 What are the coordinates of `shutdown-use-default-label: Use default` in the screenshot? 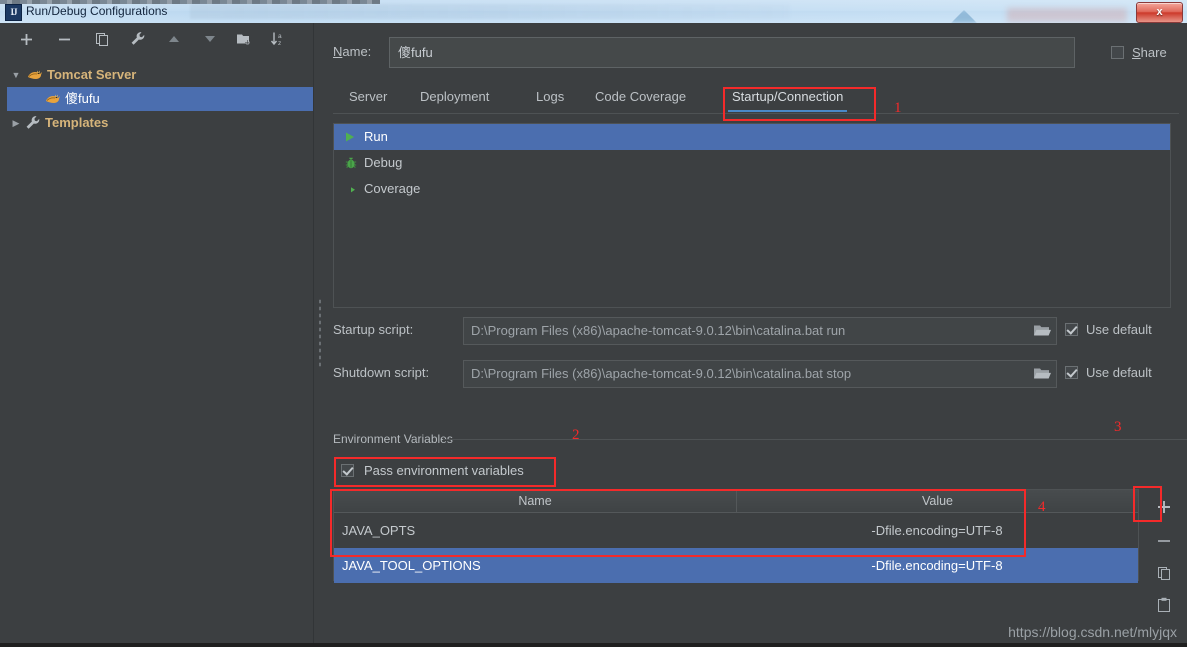 It's located at (1119, 372).